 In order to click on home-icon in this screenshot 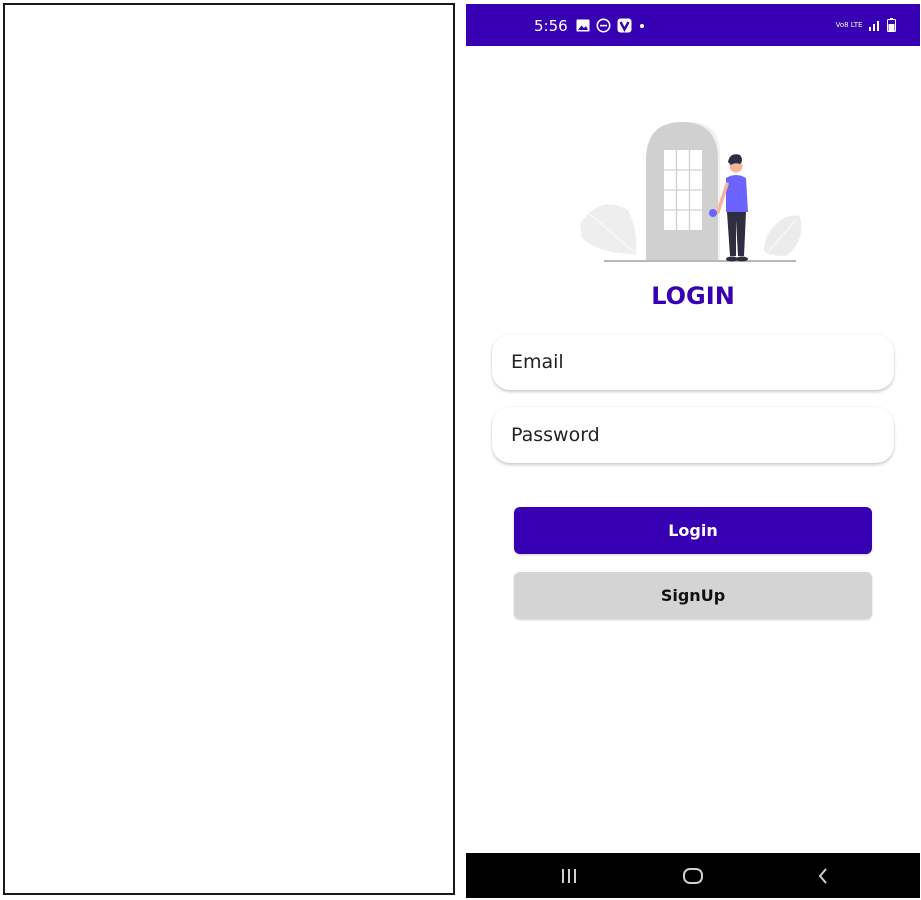, I will do `click(693, 876)`.